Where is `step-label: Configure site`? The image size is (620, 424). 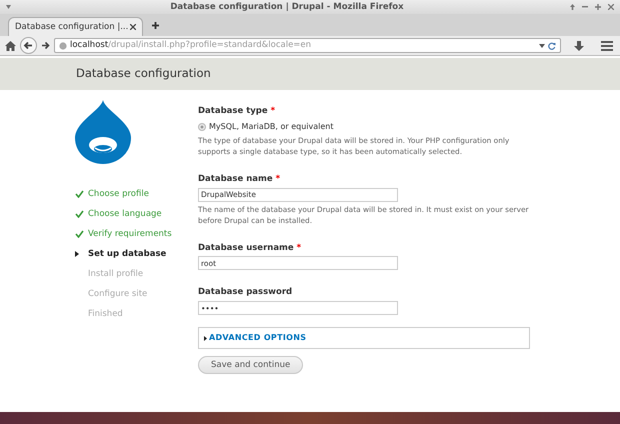 step-label: Configure site is located at coordinates (118, 294).